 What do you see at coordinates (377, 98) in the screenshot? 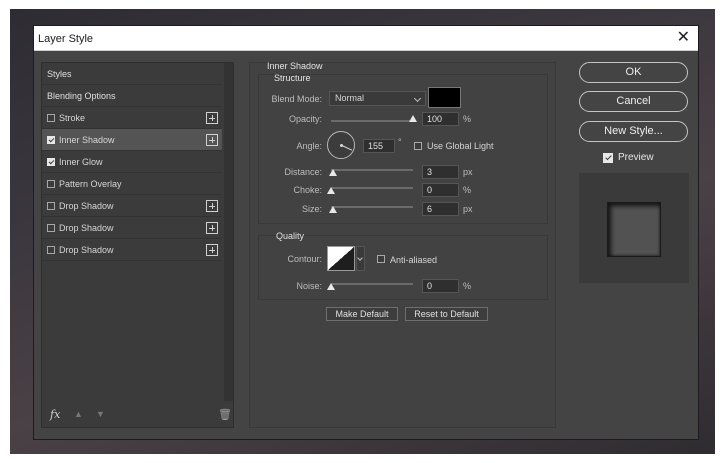
I see `blend-mode-dropdown: Normal` at bounding box center [377, 98].